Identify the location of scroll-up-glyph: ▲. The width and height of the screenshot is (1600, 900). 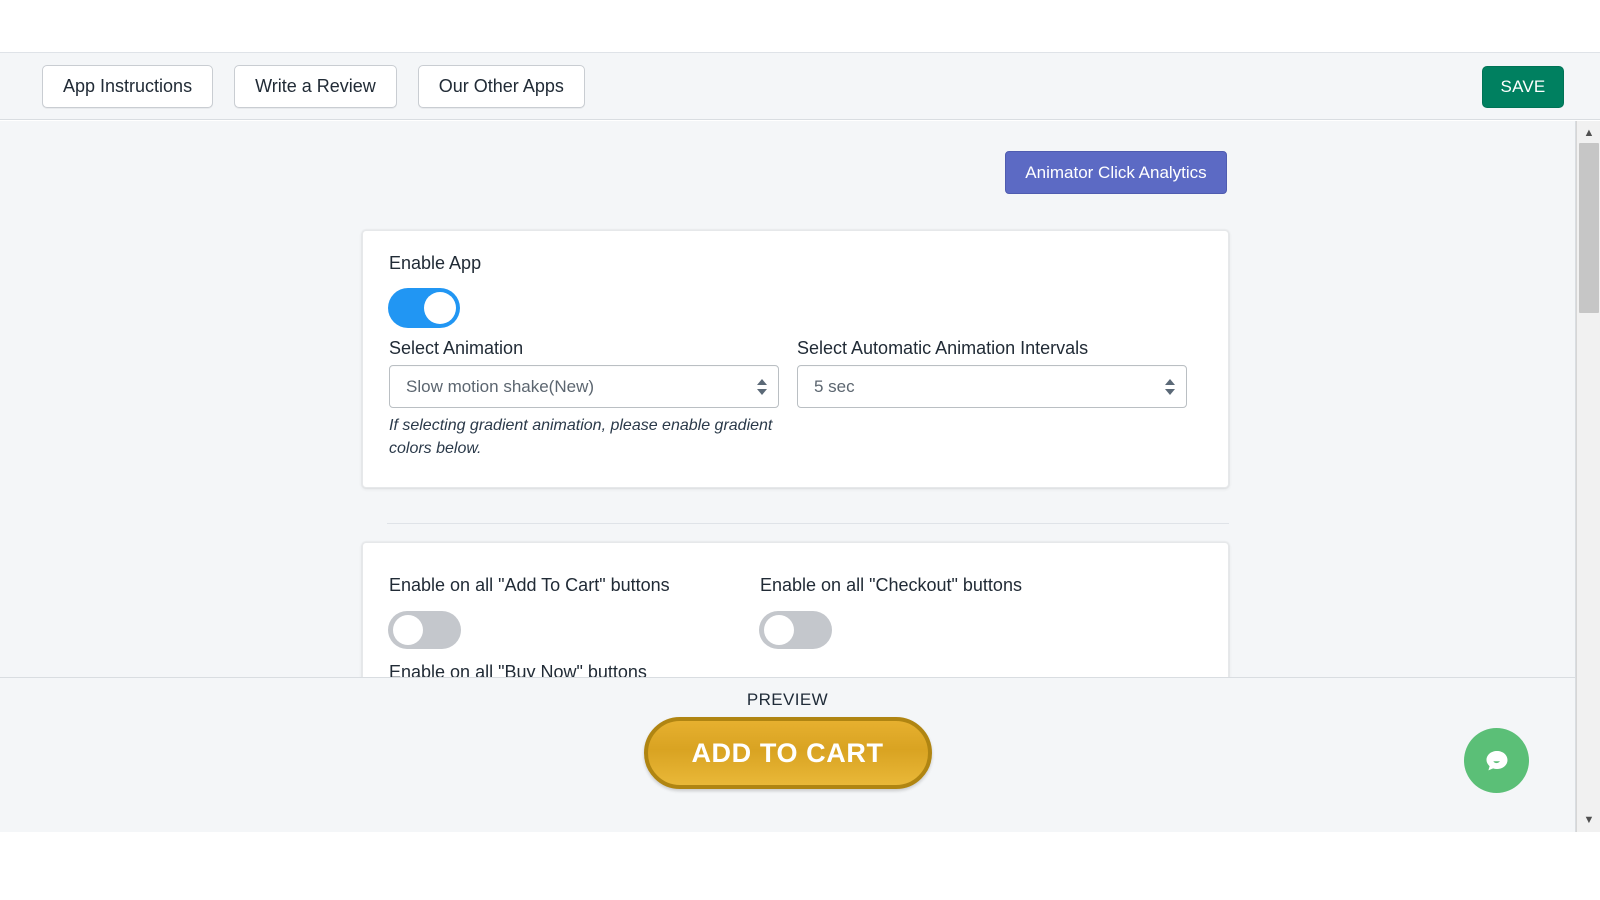
(1589, 132).